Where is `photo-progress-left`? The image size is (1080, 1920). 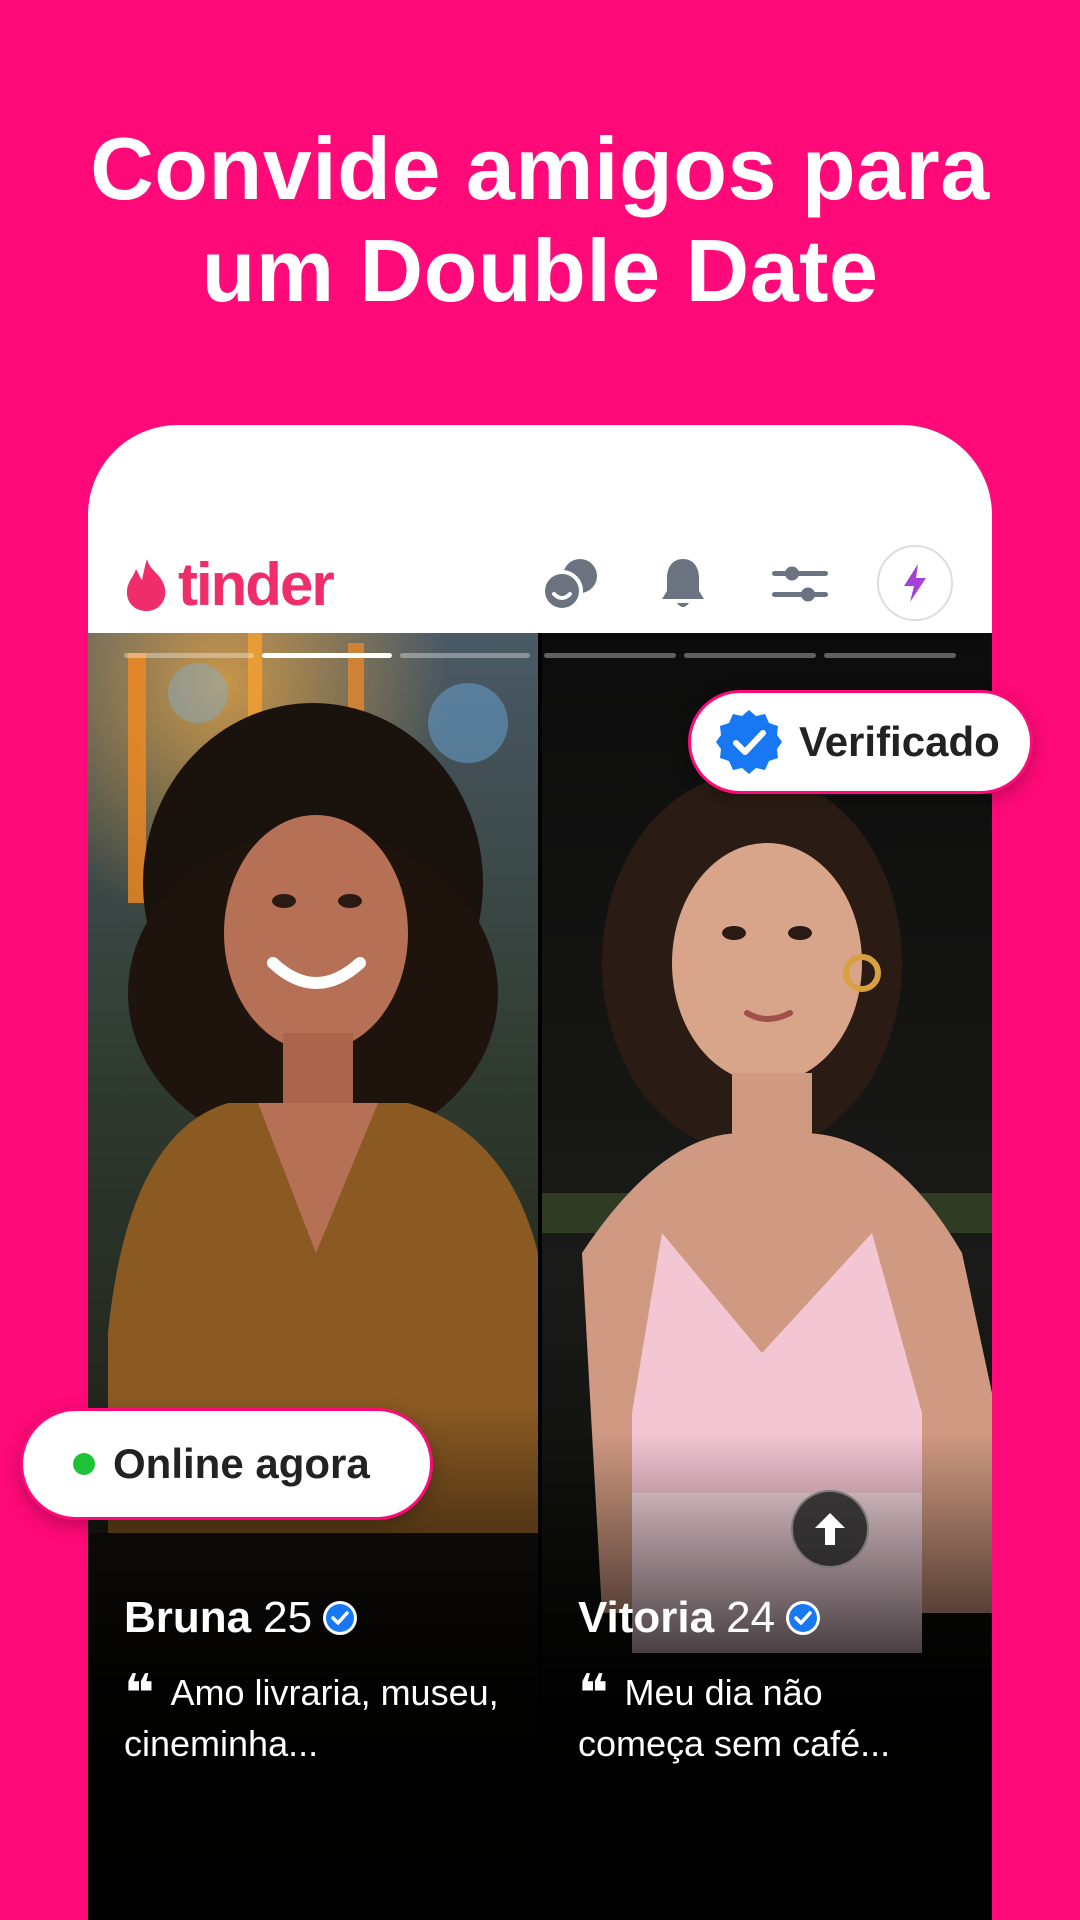 photo-progress-left is located at coordinates (327, 655).